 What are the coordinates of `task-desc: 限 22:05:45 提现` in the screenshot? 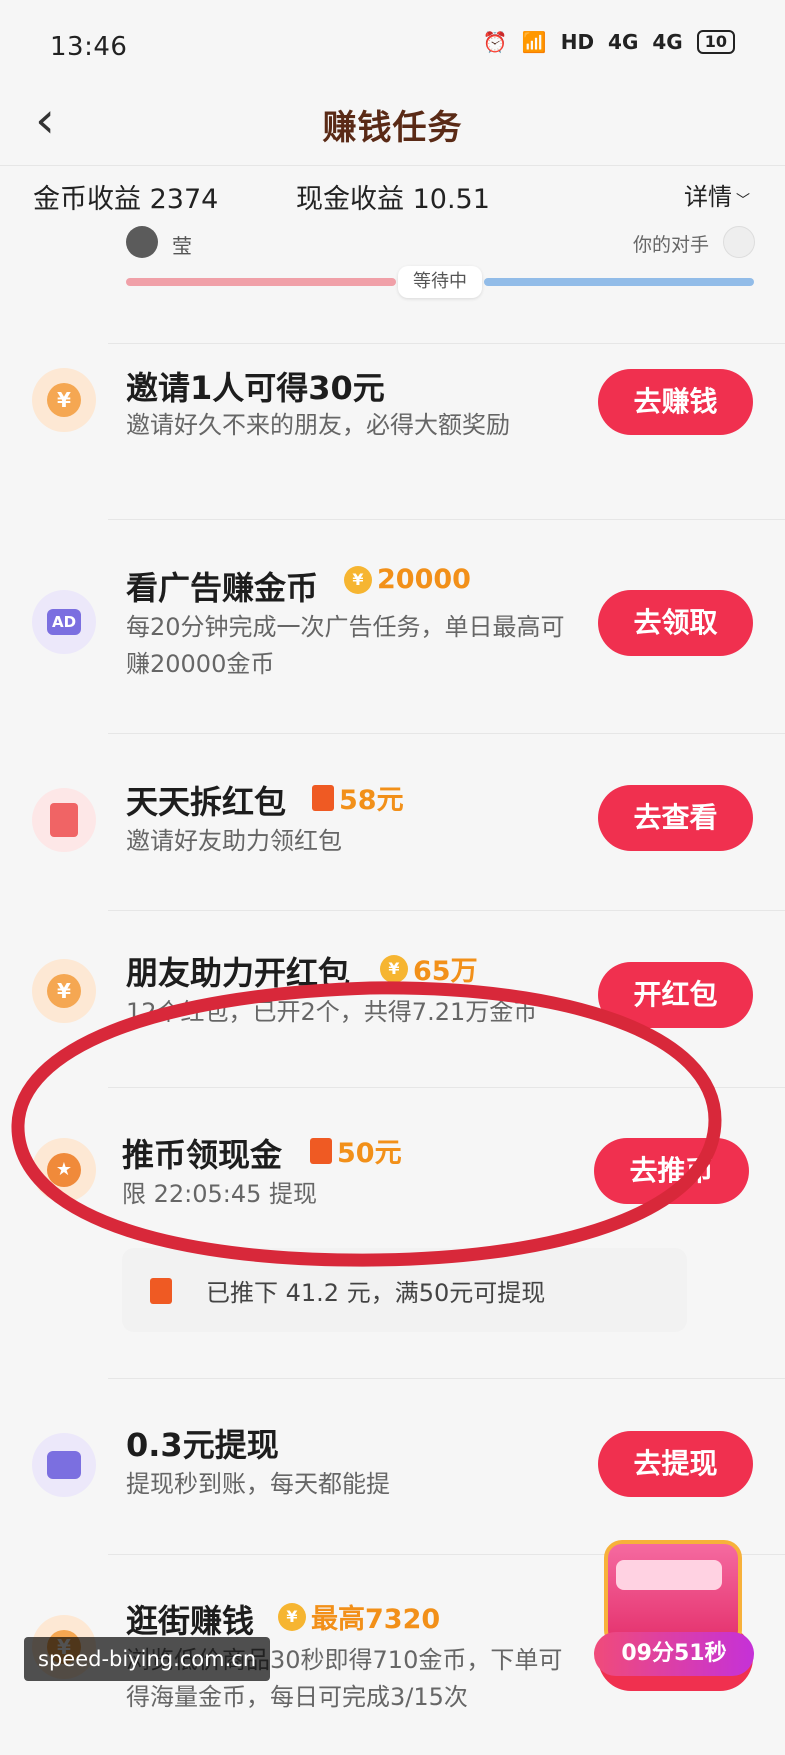 It's located at (220, 1194).